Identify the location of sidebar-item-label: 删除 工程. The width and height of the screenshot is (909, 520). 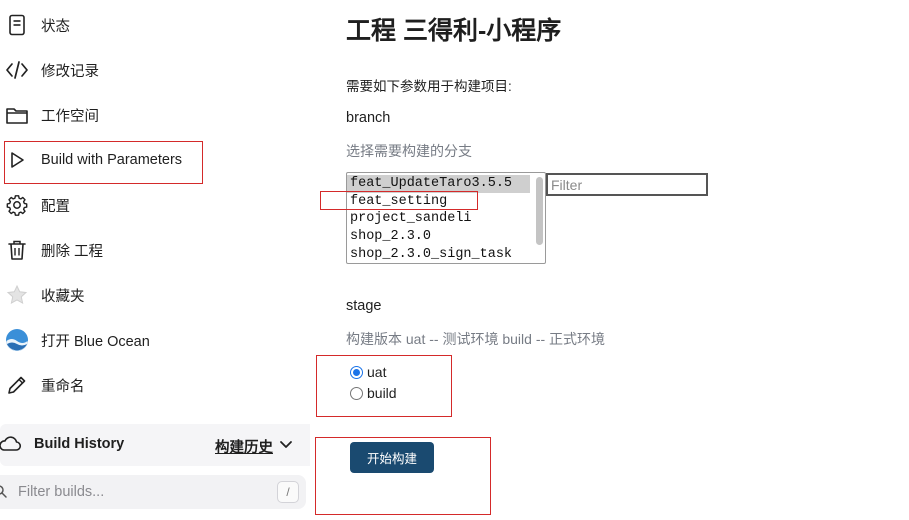
(72, 251).